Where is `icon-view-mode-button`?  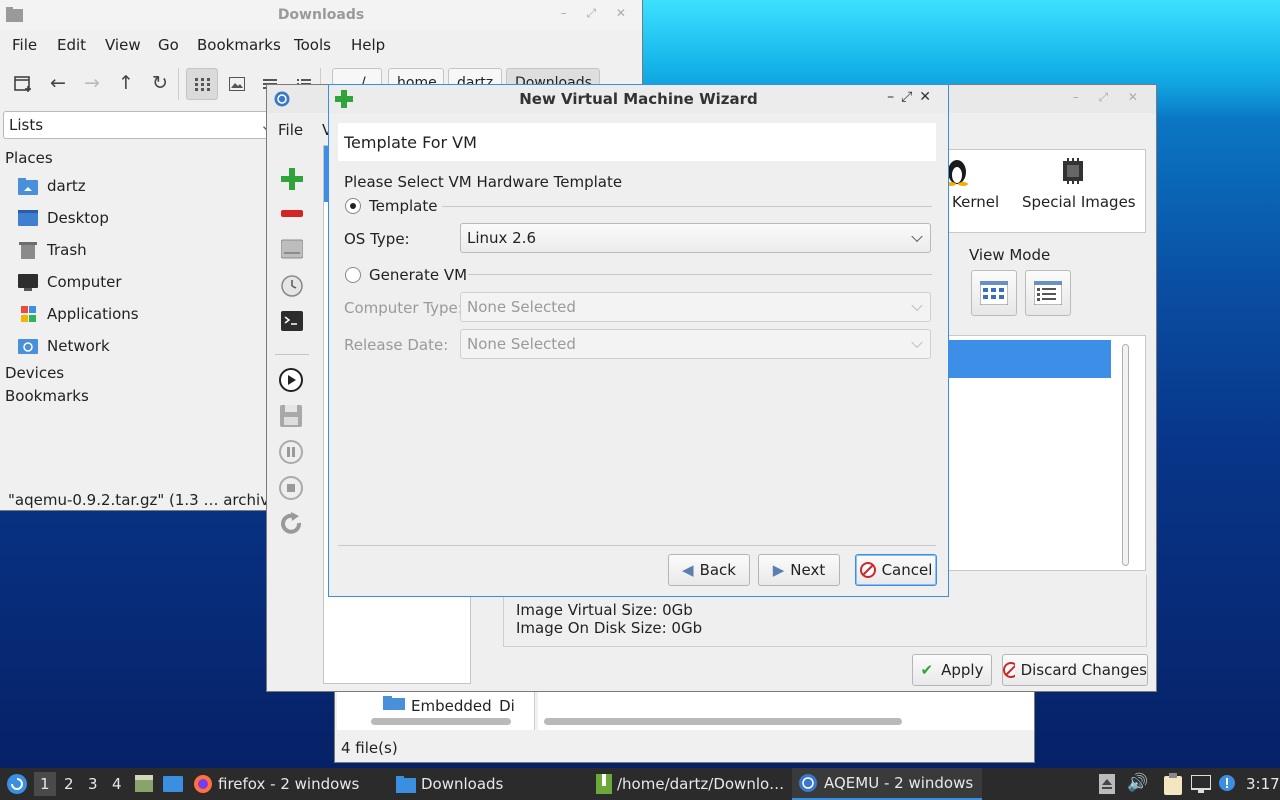
icon-view-mode-button is located at coordinates (994, 293).